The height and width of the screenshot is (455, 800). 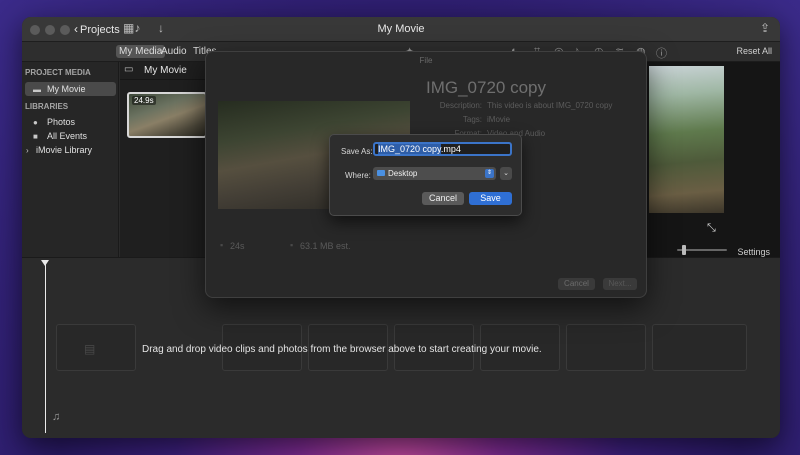 I want to click on reset-all-button: Reset All, so click(x=754, y=51).